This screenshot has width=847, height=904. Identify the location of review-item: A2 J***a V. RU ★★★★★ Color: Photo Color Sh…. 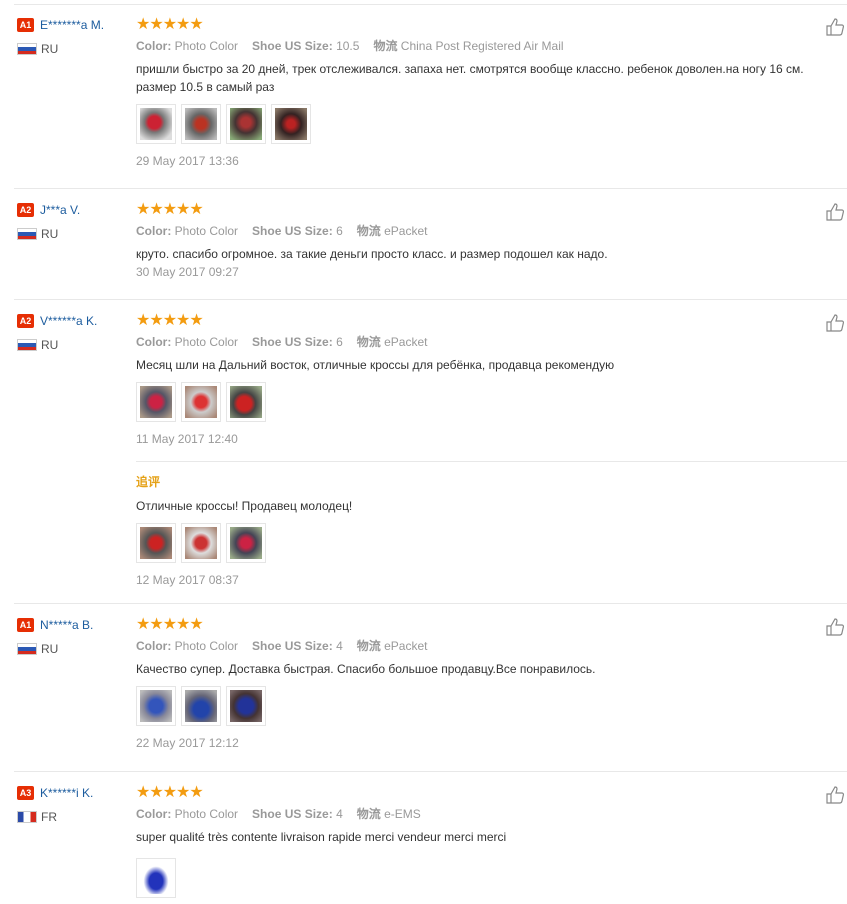
(423, 251).